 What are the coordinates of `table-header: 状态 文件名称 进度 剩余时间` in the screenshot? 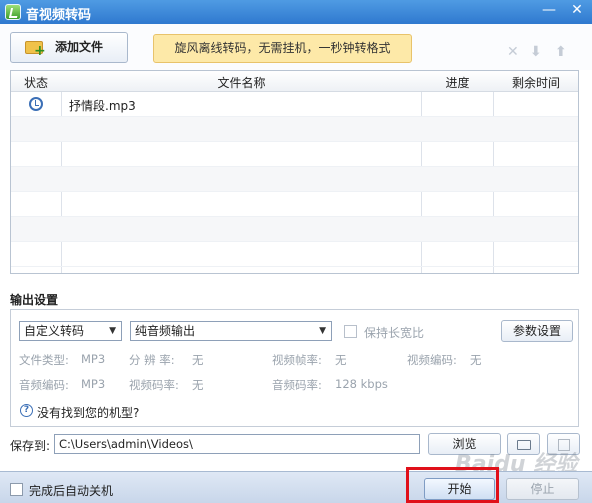 It's located at (294, 81).